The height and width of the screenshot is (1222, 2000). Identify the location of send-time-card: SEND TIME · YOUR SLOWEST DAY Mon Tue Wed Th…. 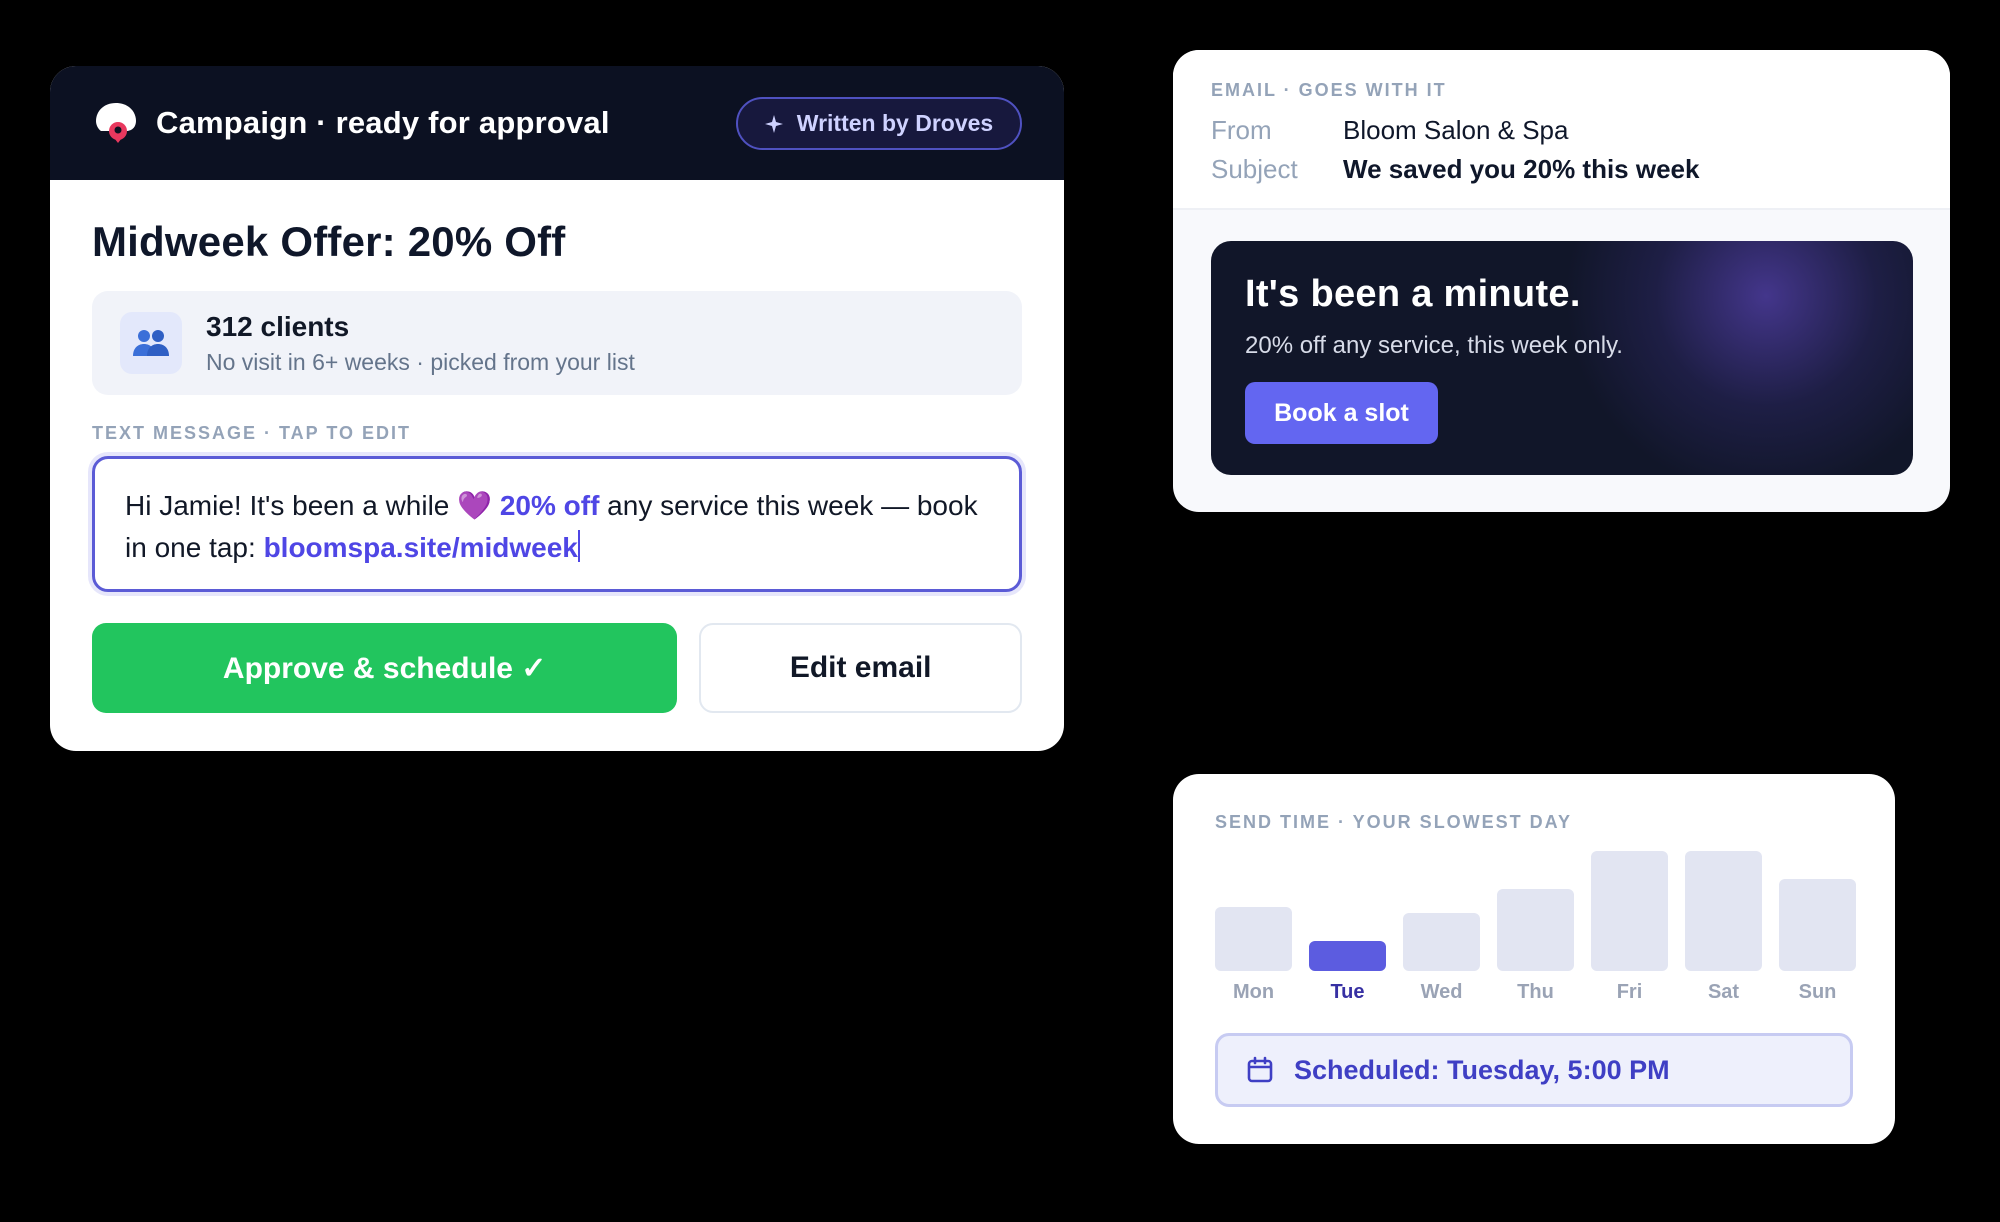
(1534, 959).